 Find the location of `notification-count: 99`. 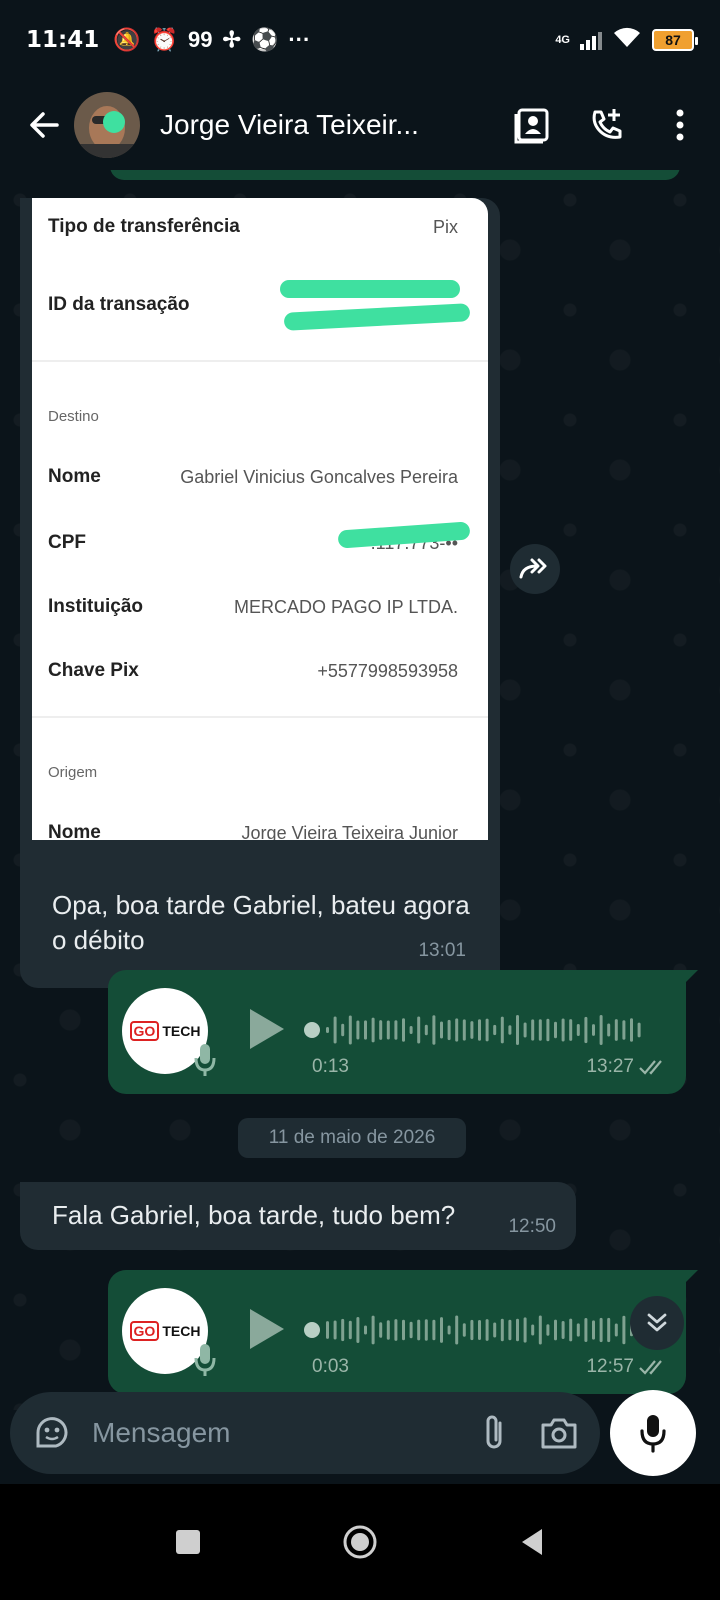

notification-count: 99 is located at coordinates (200, 39).